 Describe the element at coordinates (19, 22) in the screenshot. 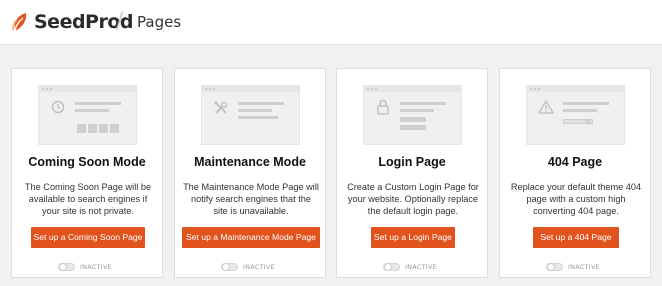

I see `seedprod-leaf-icon` at that location.